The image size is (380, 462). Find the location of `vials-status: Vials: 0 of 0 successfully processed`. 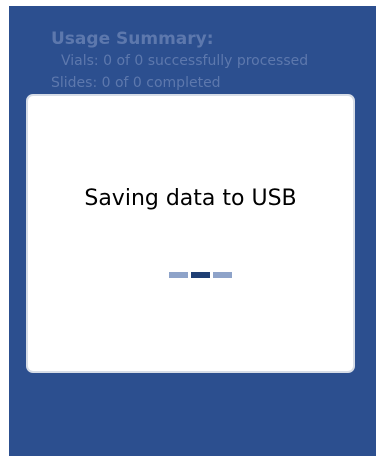

vials-status: Vials: 0 of 0 successfully processed is located at coordinates (185, 61).